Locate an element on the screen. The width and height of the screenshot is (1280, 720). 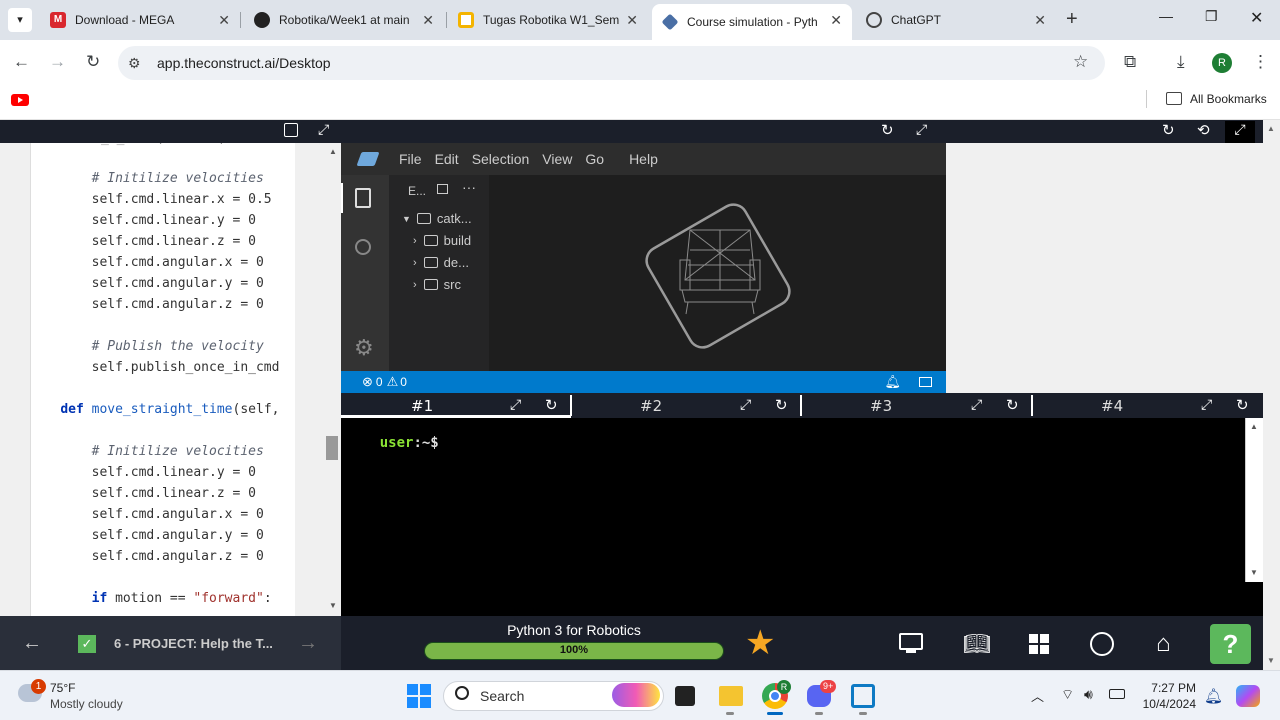
code-line: self.cmd.linear.y = 0 is located at coordinates (143, 220).